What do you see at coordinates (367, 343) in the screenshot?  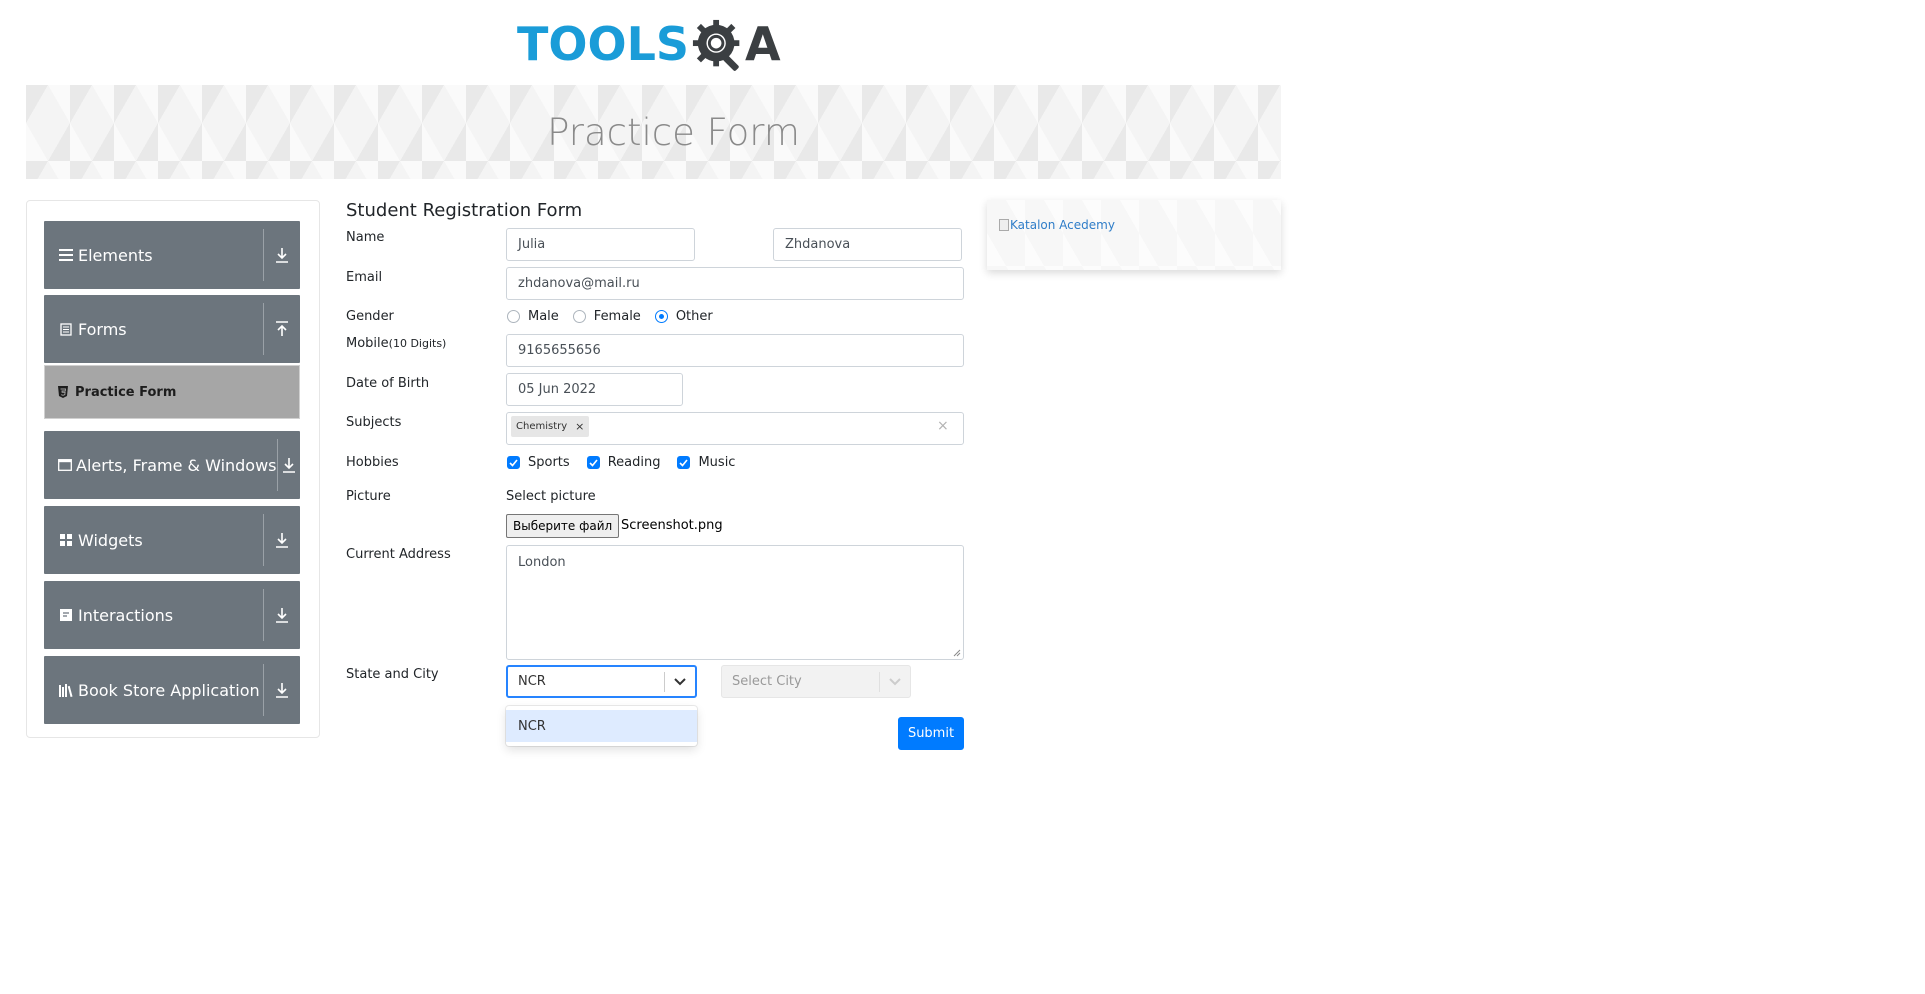 I see `mobile-label-text: Mobile` at bounding box center [367, 343].